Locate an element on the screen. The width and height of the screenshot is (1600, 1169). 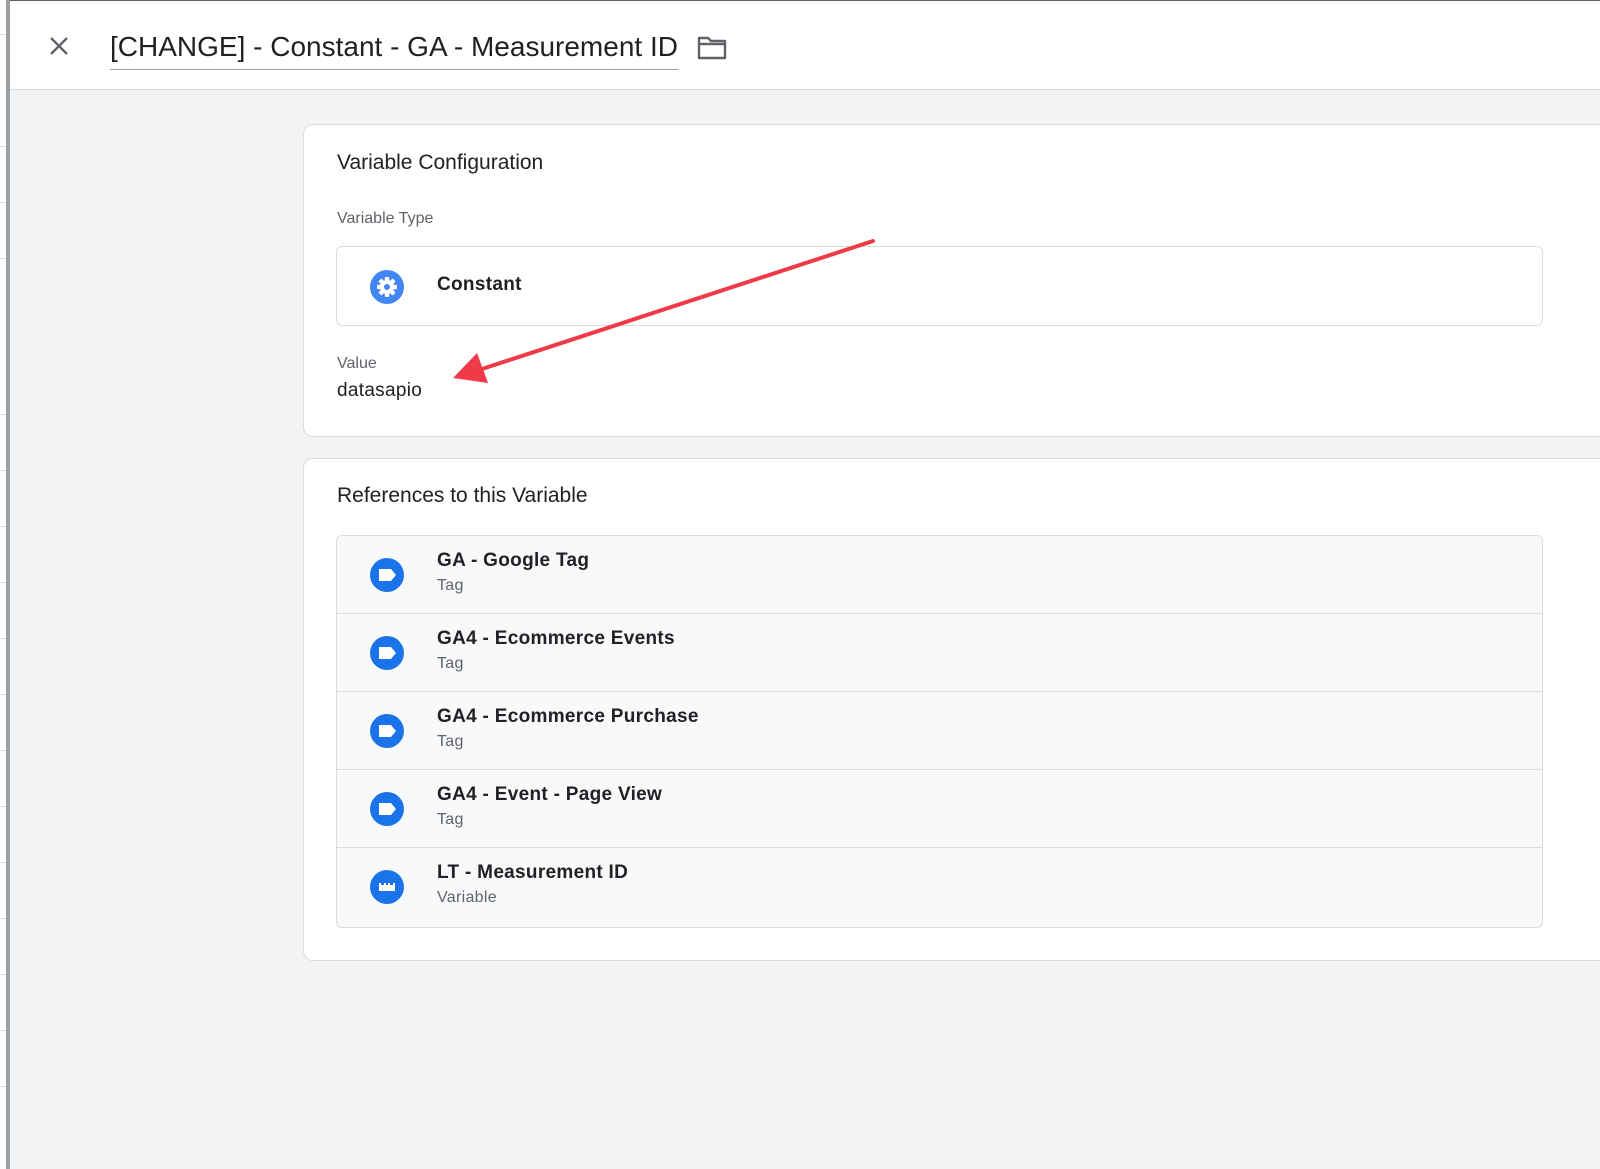
reference-name: GA - Google Tag is located at coordinates (513, 560).